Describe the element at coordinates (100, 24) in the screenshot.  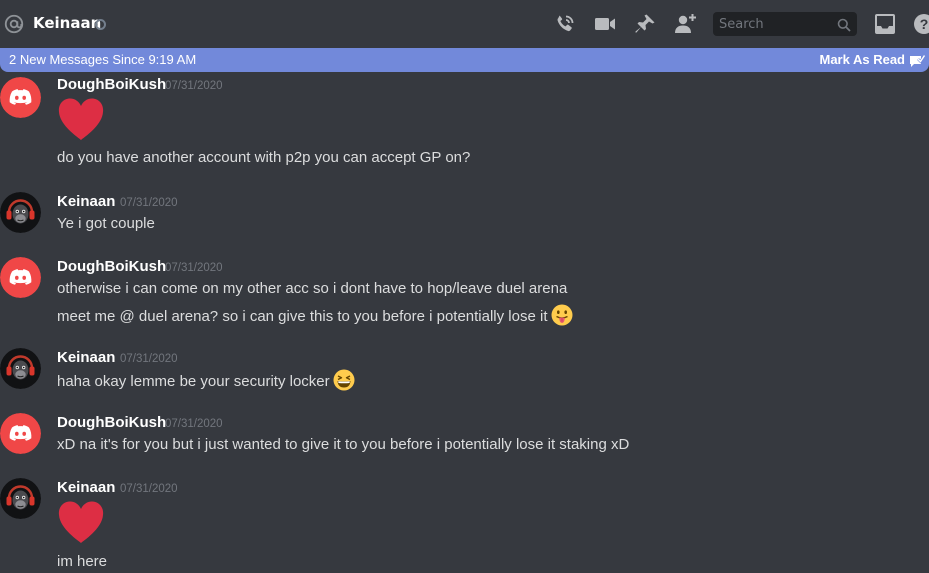
I see `offline-status-icon` at that location.